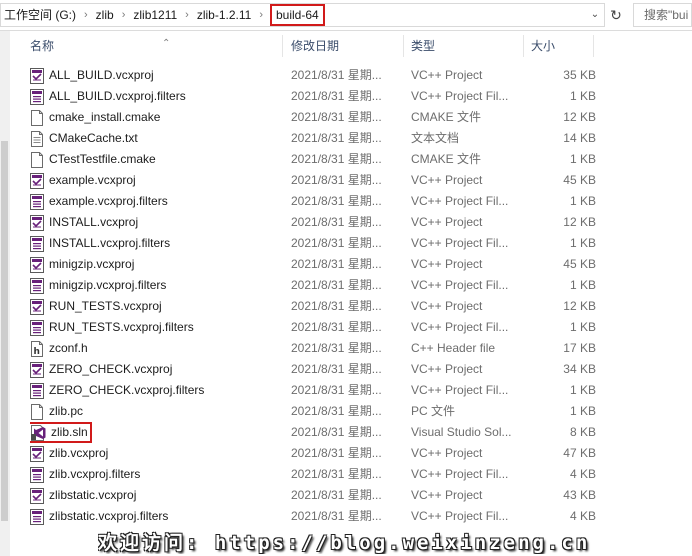 This screenshot has height=556, width=692. I want to click on file-size: 12 KB, so click(579, 117).